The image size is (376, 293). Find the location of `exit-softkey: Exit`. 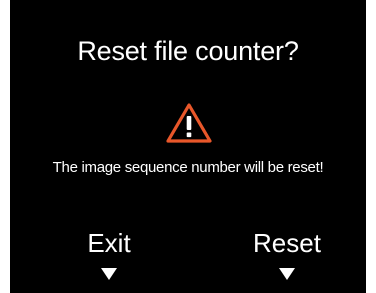

exit-softkey: Exit is located at coordinates (109, 253).